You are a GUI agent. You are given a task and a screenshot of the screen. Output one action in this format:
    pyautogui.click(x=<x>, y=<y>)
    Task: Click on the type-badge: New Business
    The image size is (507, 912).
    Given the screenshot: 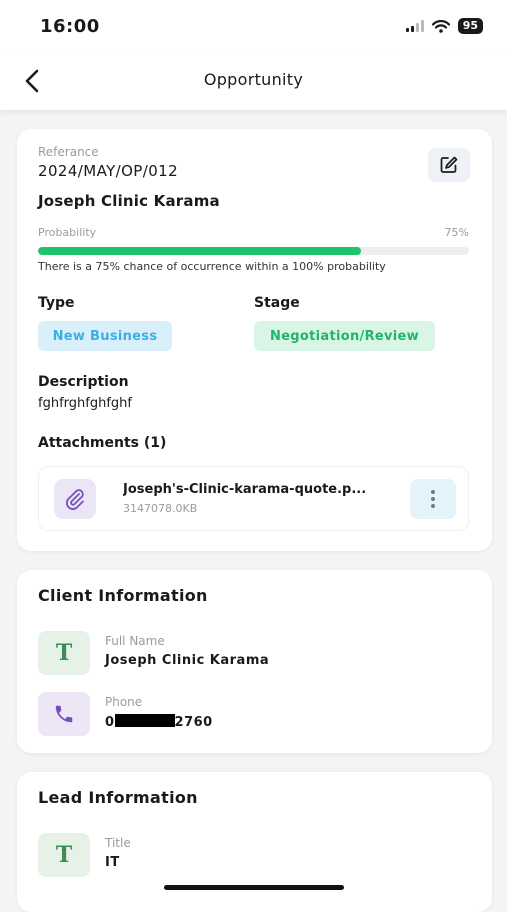 What is the action you would take?
    pyautogui.click(x=105, y=336)
    